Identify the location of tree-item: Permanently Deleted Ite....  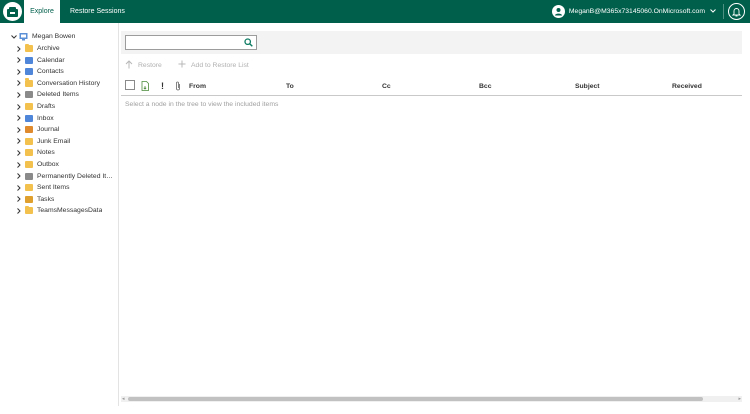
(64, 176).